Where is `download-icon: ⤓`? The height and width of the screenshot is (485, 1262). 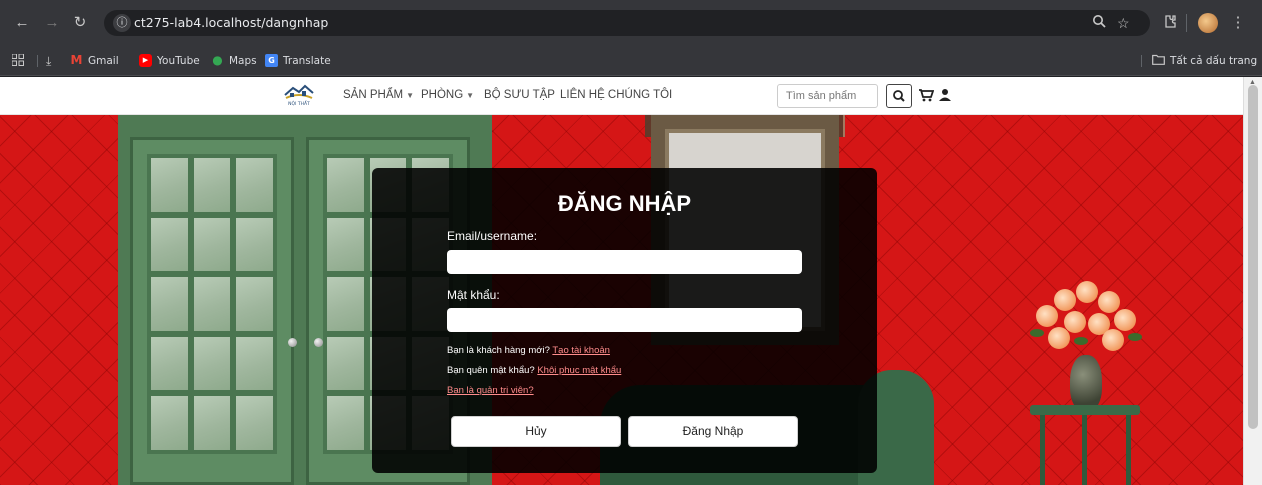
download-icon: ⤓ is located at coordinates (48, 61).